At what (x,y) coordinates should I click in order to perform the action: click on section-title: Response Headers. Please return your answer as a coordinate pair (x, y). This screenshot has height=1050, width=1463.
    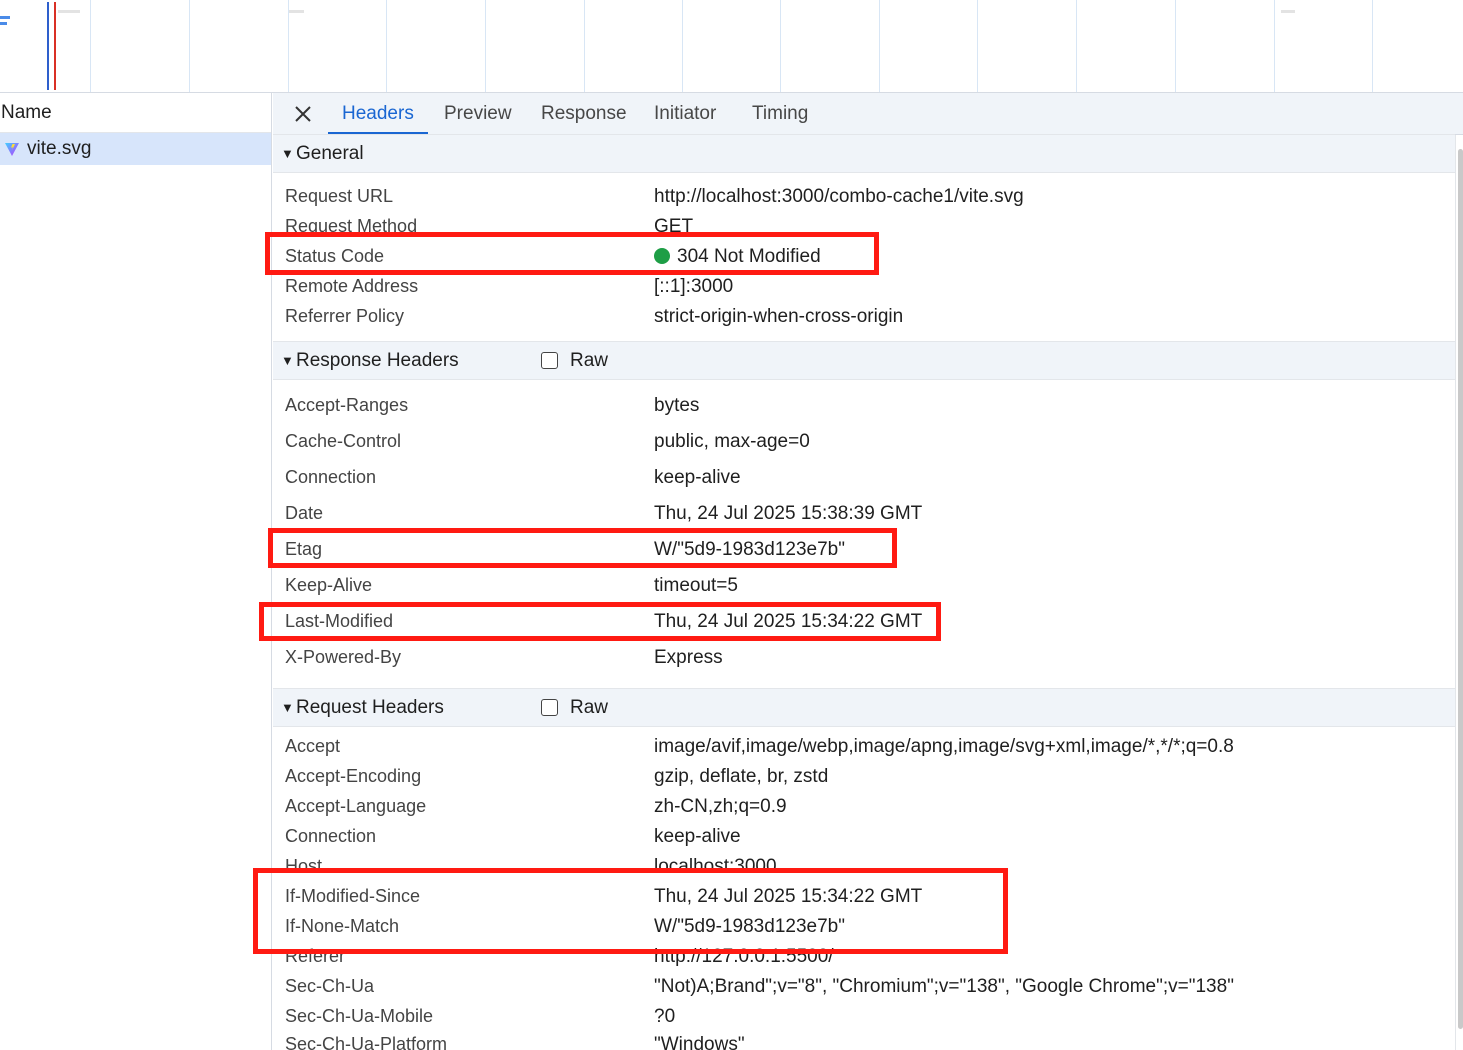
    Looking at the image, I should click on (377, 360).